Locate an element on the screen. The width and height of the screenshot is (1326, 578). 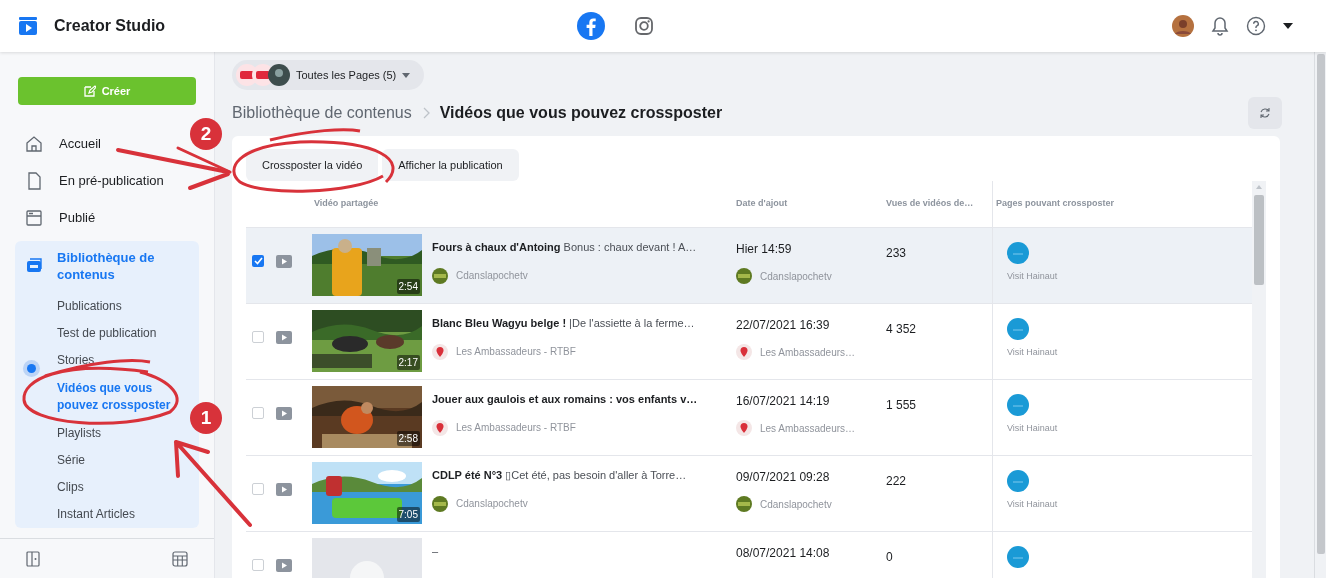
pages-filter-button: Toutes les Pages (5) is located at coordinates (328, 75).